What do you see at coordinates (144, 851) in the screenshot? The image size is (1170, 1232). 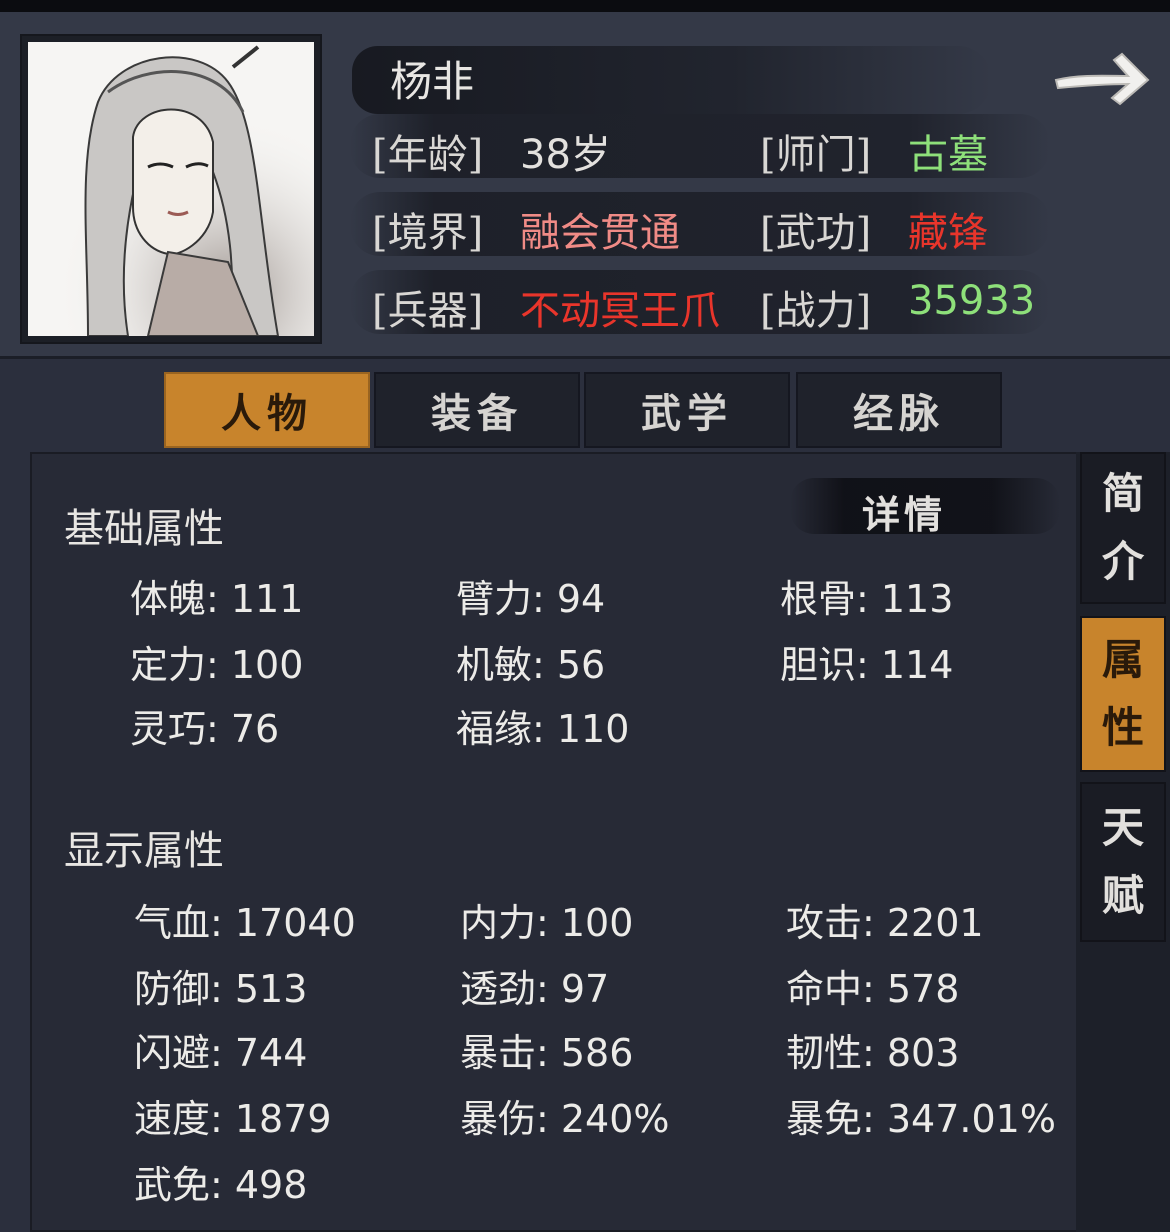 I see `display-attributes-title: 显示属性` at bounding box center [144, 851].